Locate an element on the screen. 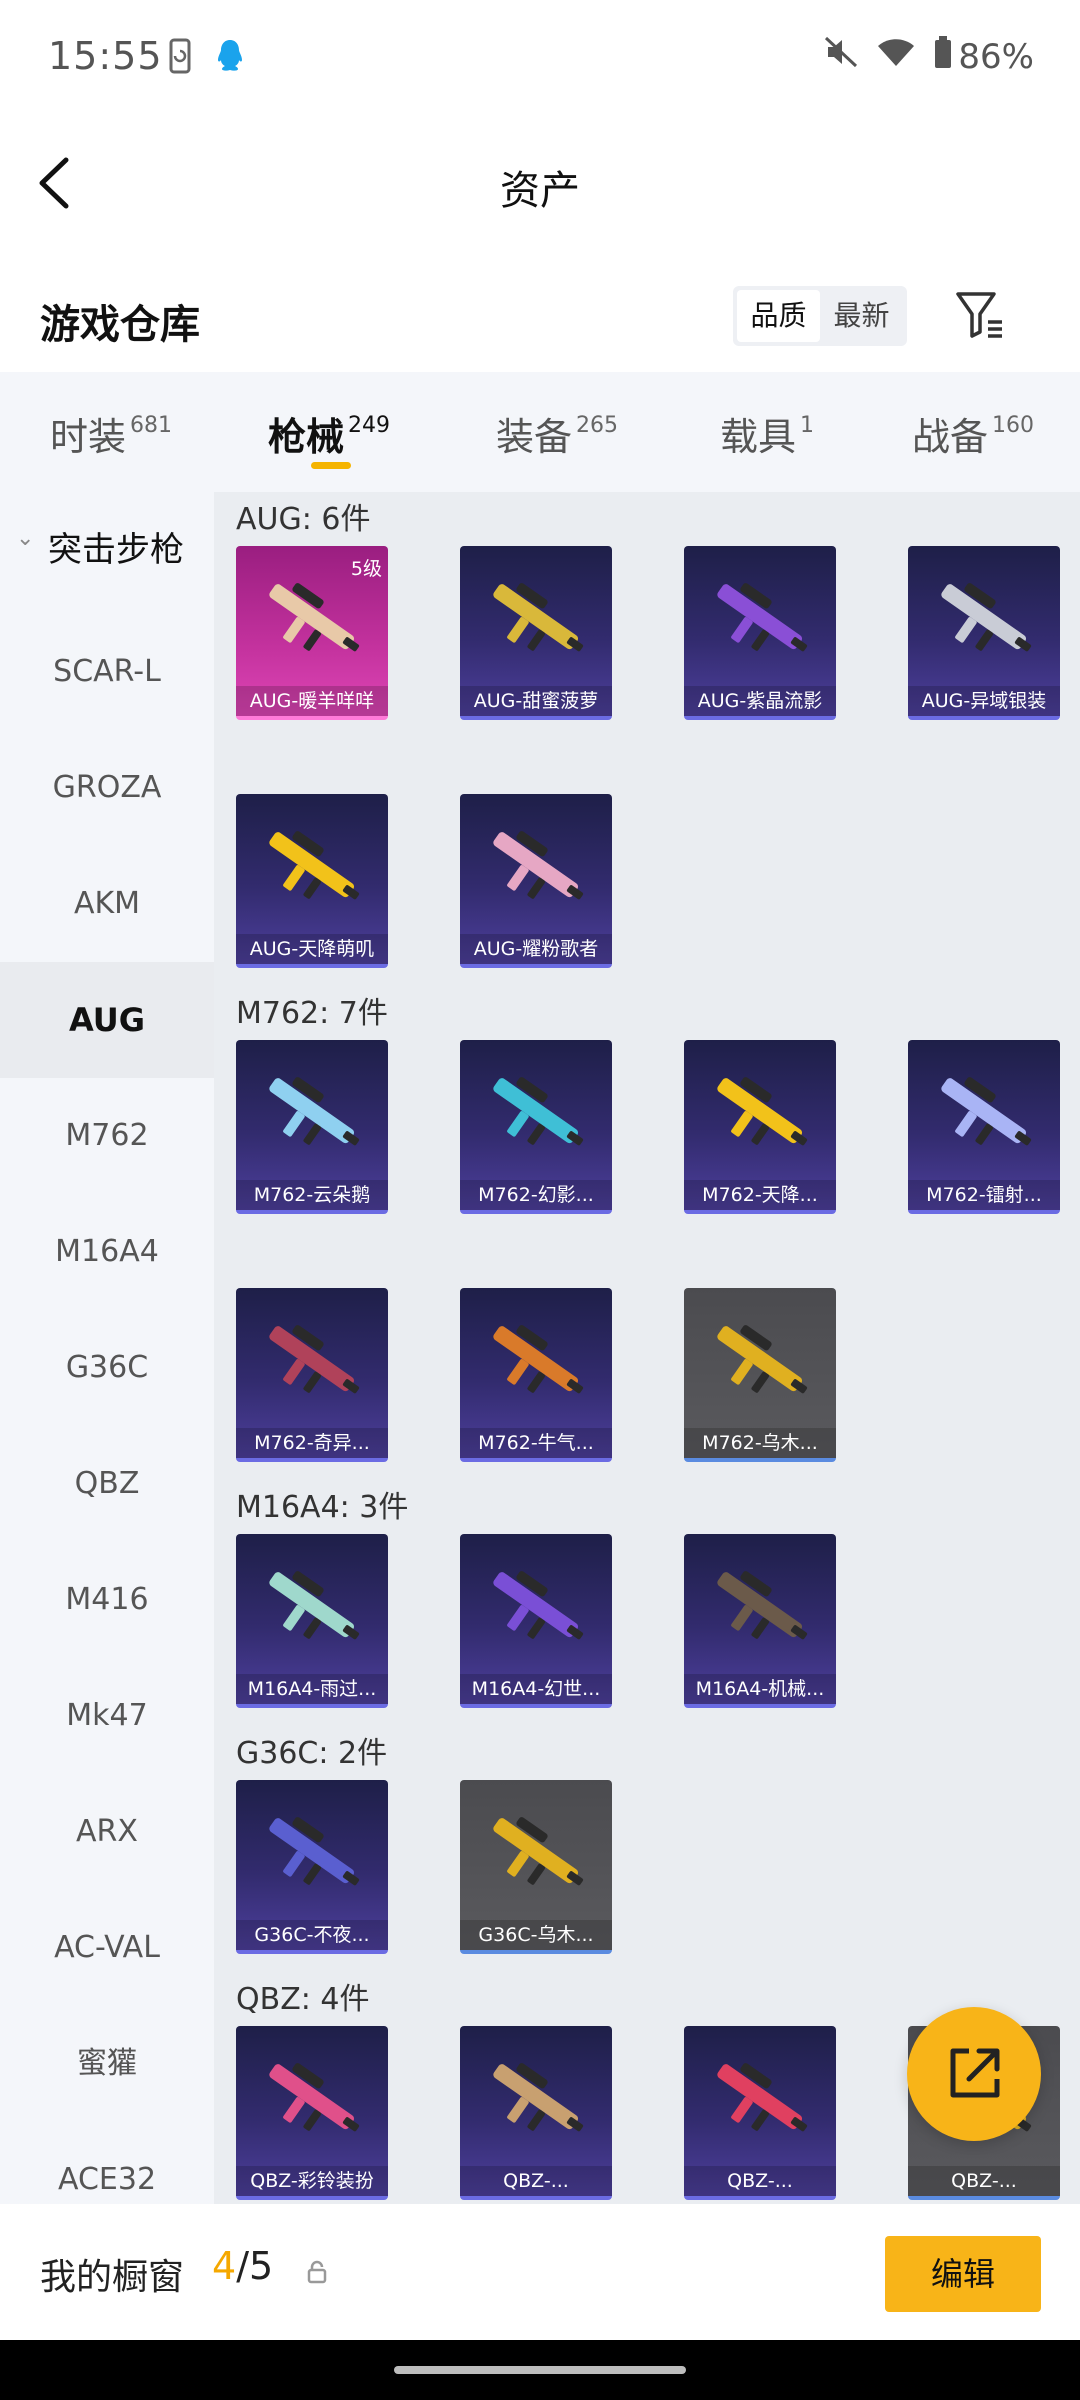  app-header: 资产 is located at coordinates (540, 182).